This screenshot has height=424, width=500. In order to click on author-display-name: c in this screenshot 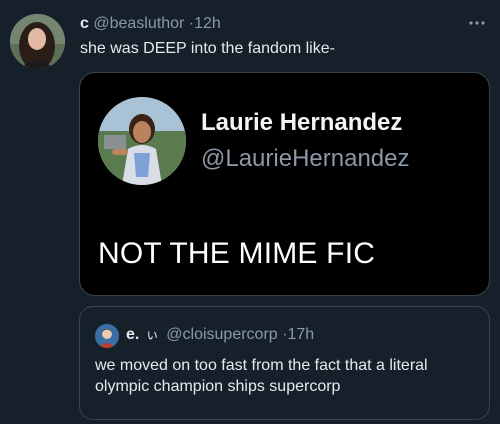, I will do `click(84, 23)`.